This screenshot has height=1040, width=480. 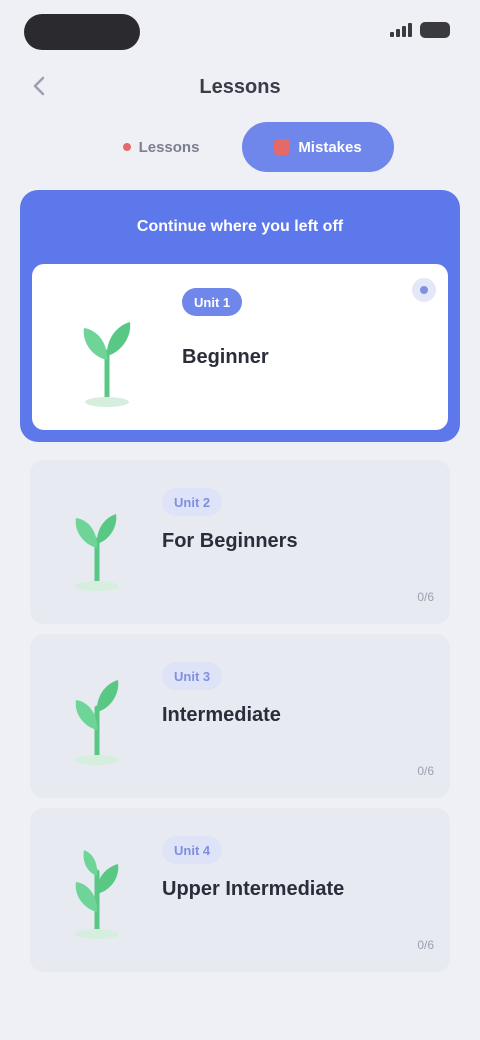 I want to click on signal-icon, so click(x=401, y=30).